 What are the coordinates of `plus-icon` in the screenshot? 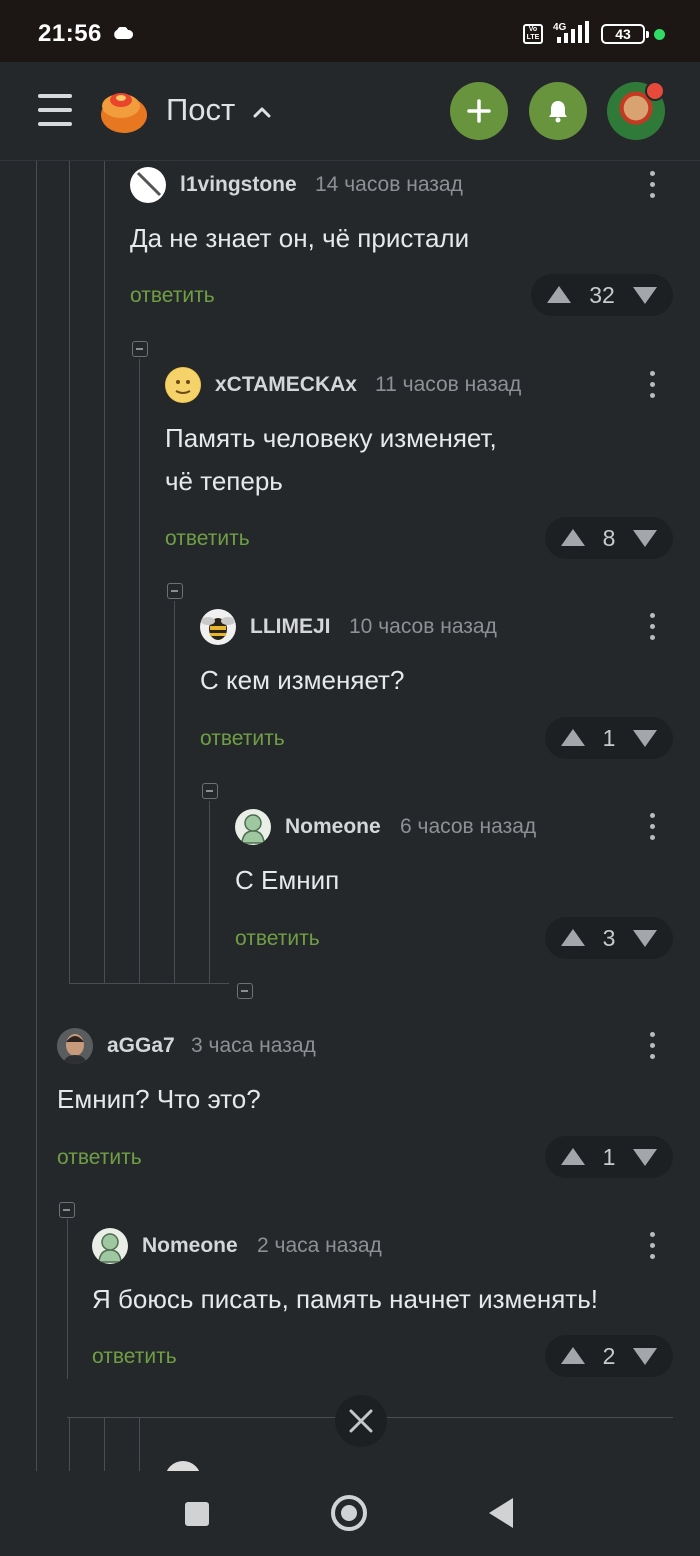 It's located at (479, 111).